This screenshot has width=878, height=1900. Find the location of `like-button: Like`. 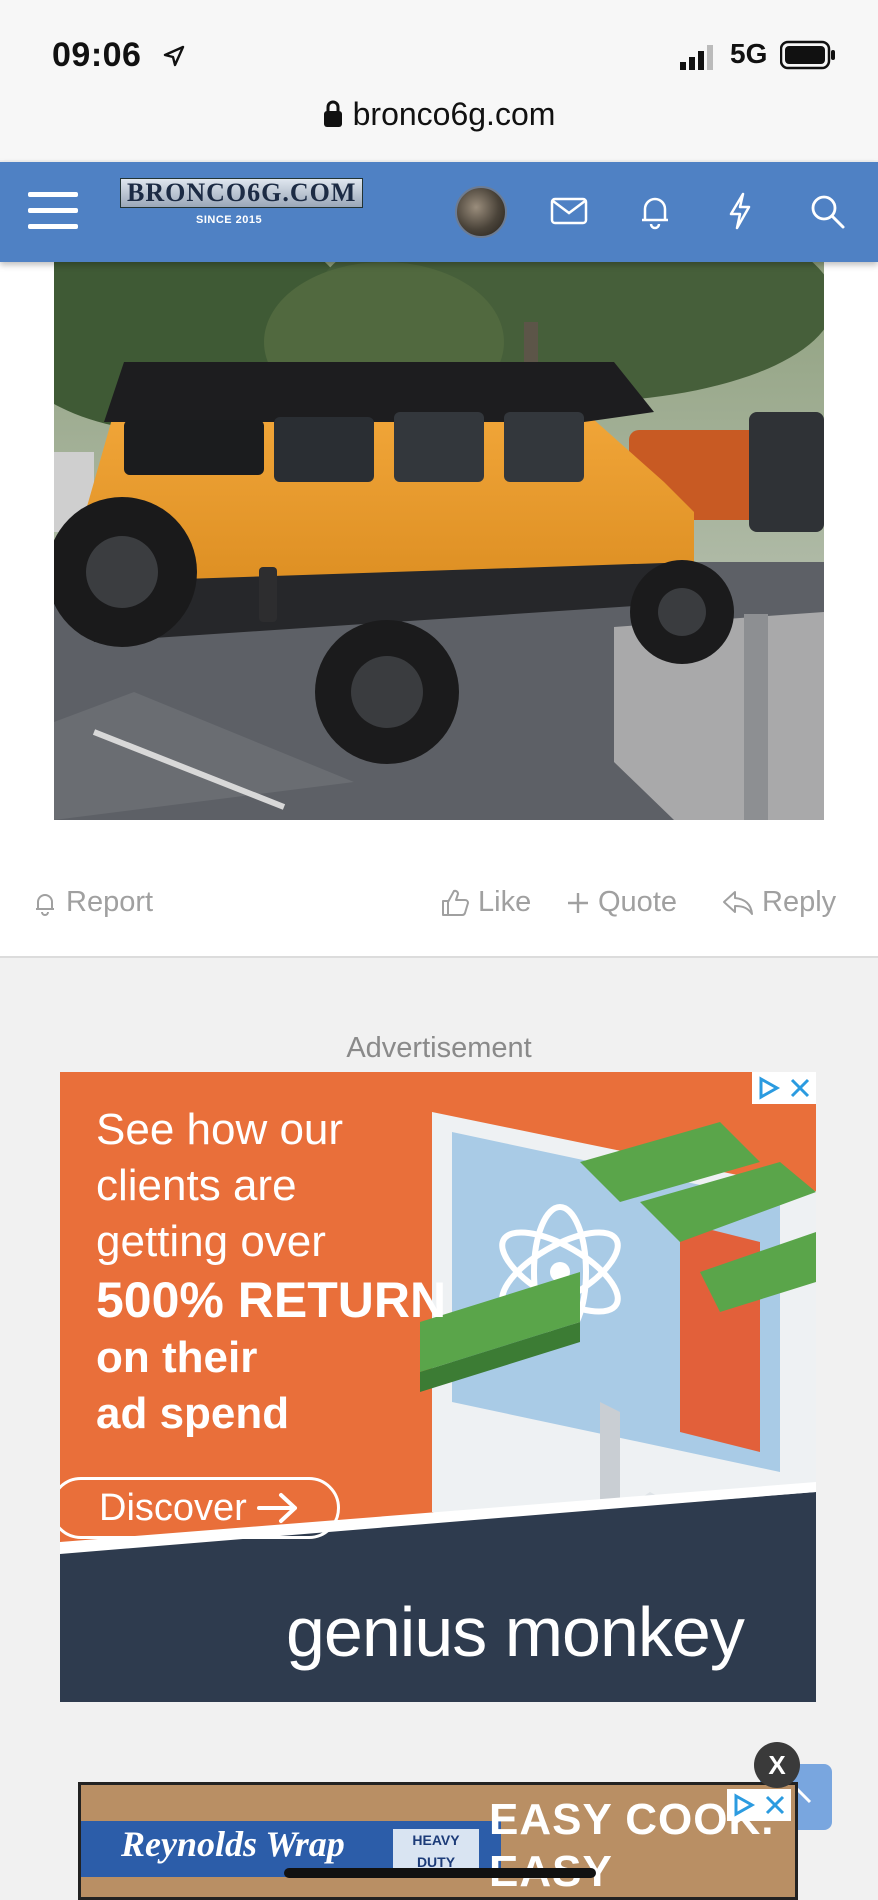

like-button: Like is located at coordinates (485, 902).